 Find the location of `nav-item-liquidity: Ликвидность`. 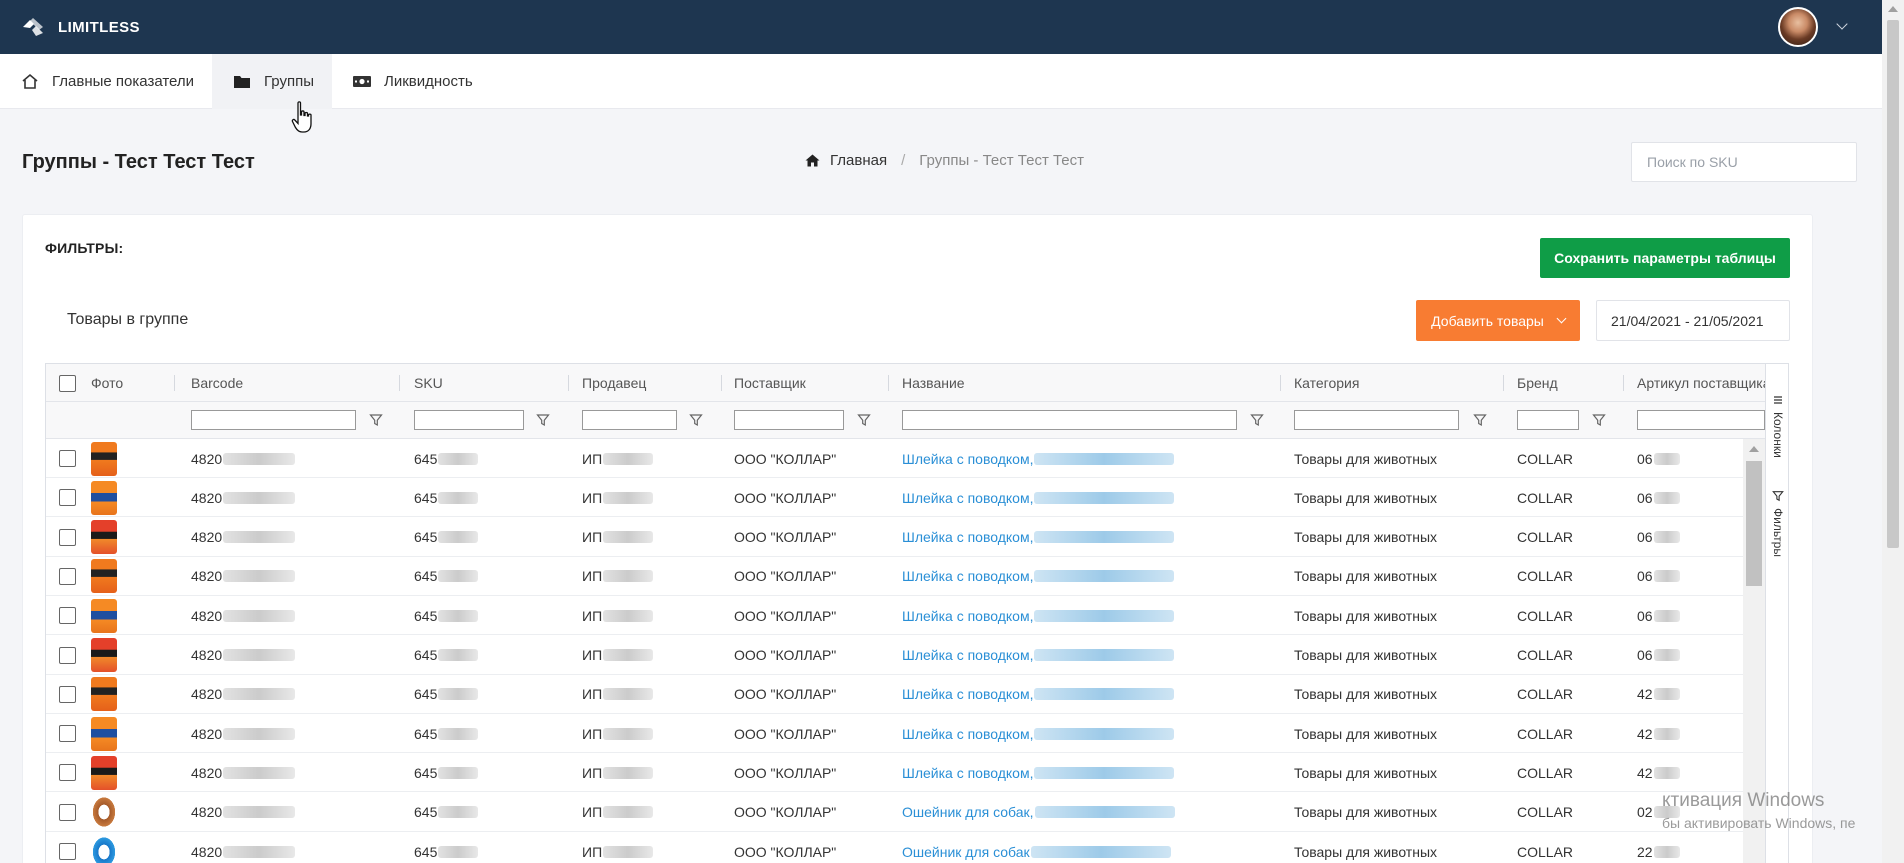

nav-item-liquidity: Ликвидность is located at coordinates (411, 81).